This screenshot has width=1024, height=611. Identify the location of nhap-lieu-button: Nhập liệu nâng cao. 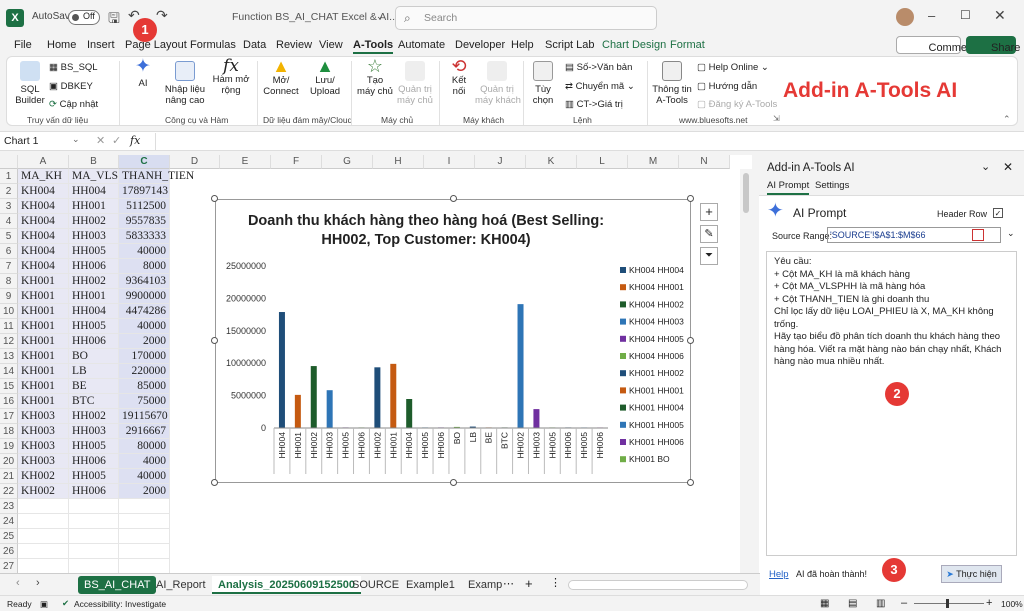
(185, 83).